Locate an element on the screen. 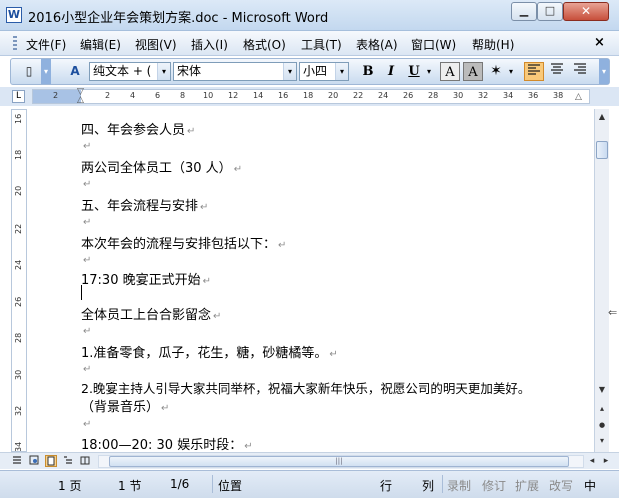 The height and width of the screenshot is (498, 619). vertical-scroll-thumb is located at coordinates (602, 150).